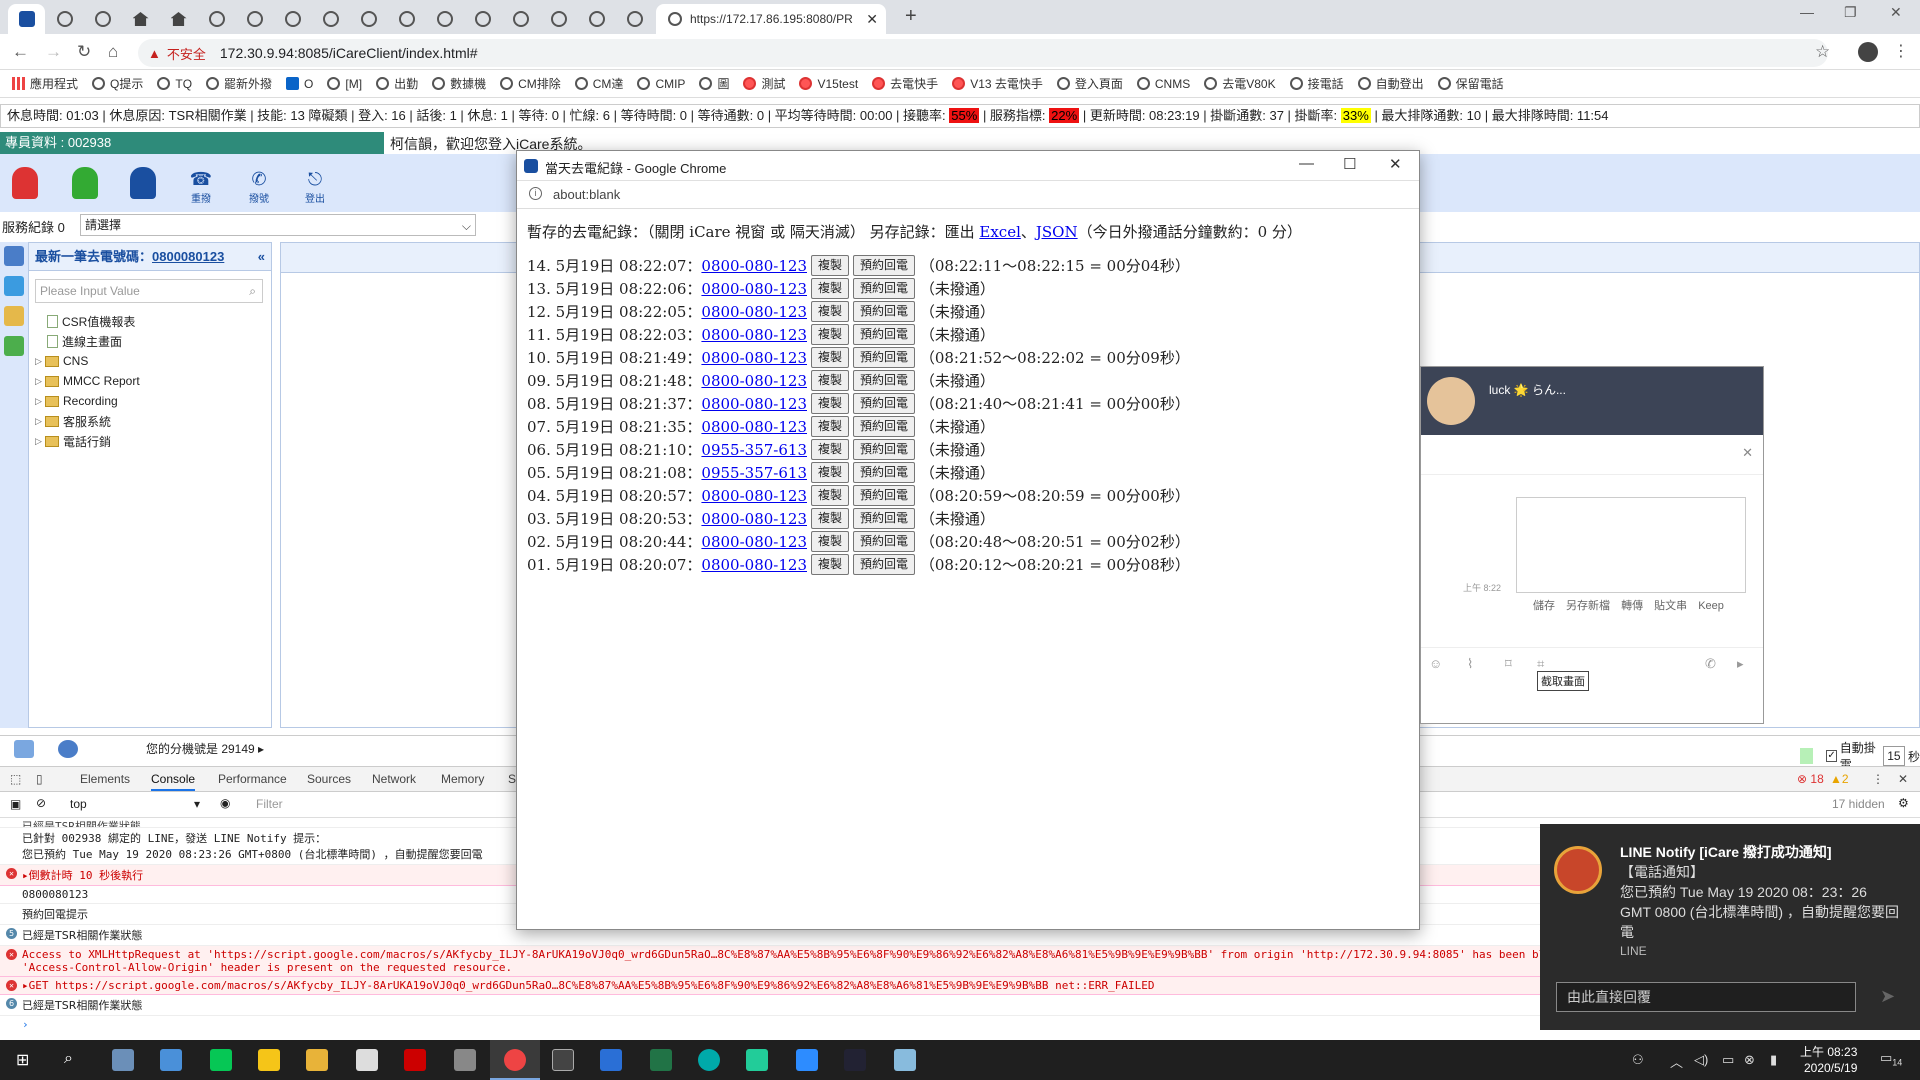 The height and width of the screenshot is (1080, 1920). Describe the element at coordinates (367, 1060) in the screenshot. I see `calculator-icon` at that location.